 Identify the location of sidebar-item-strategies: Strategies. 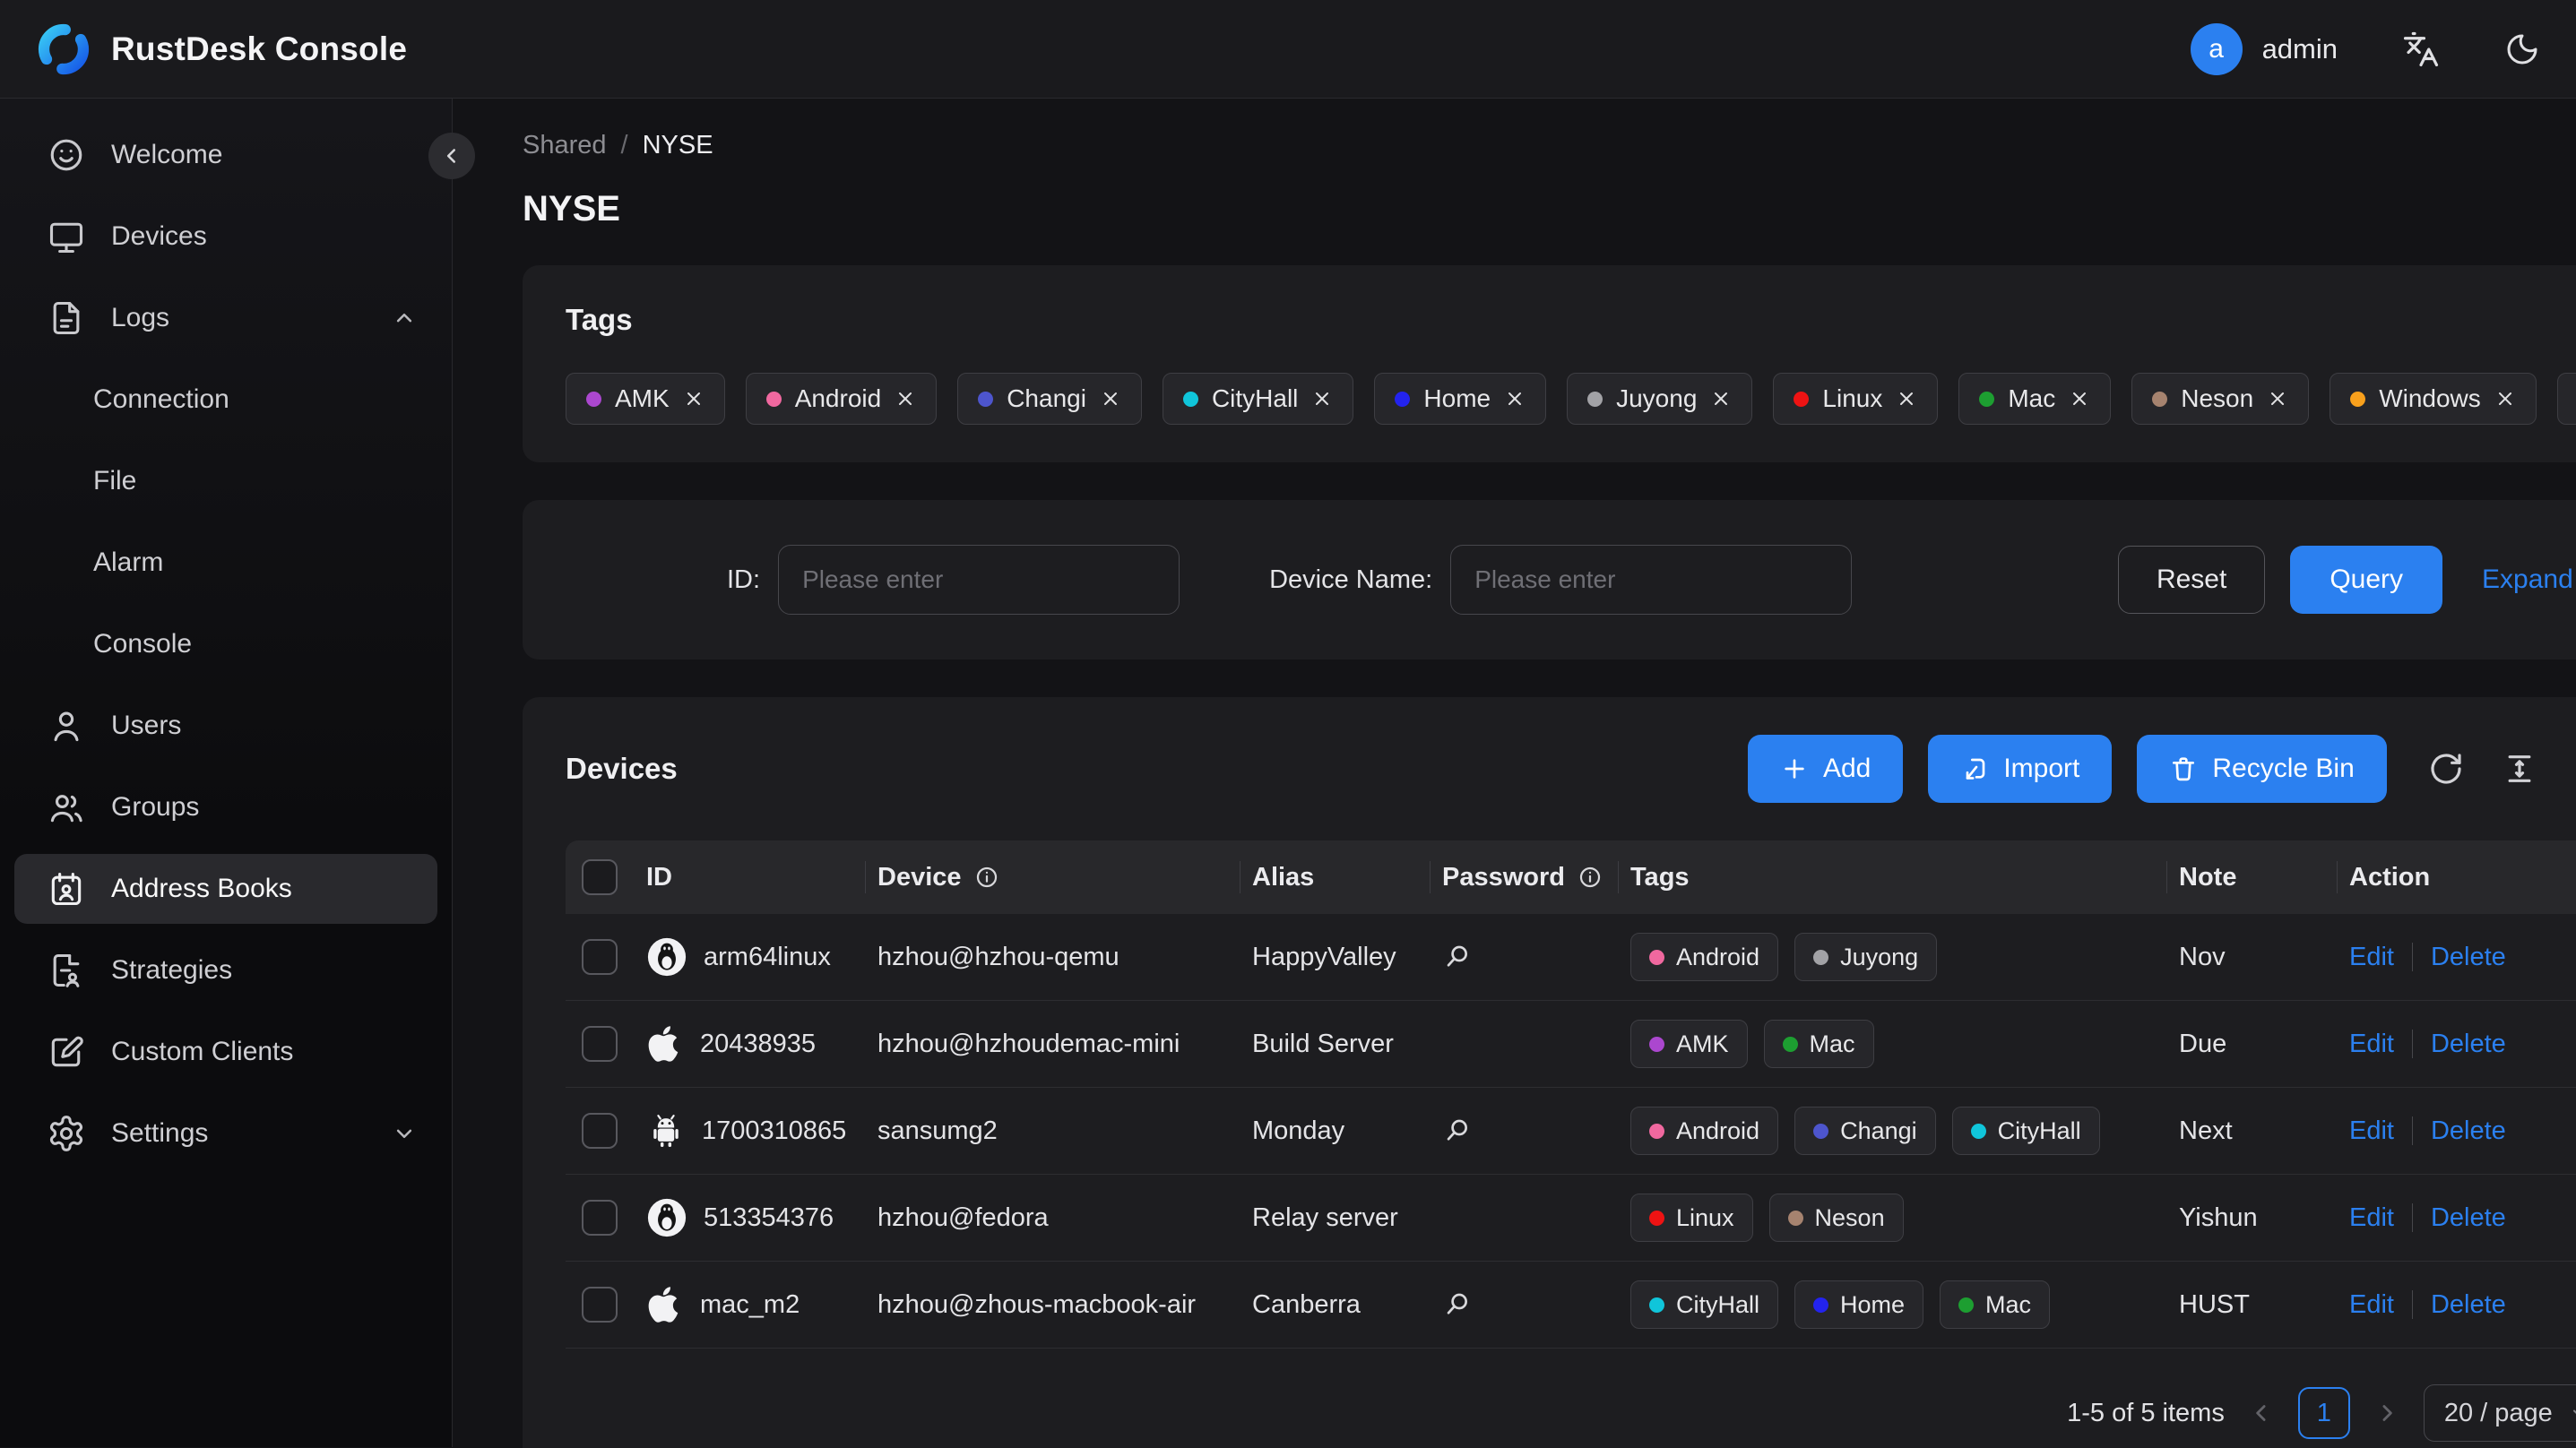
(225, 970).